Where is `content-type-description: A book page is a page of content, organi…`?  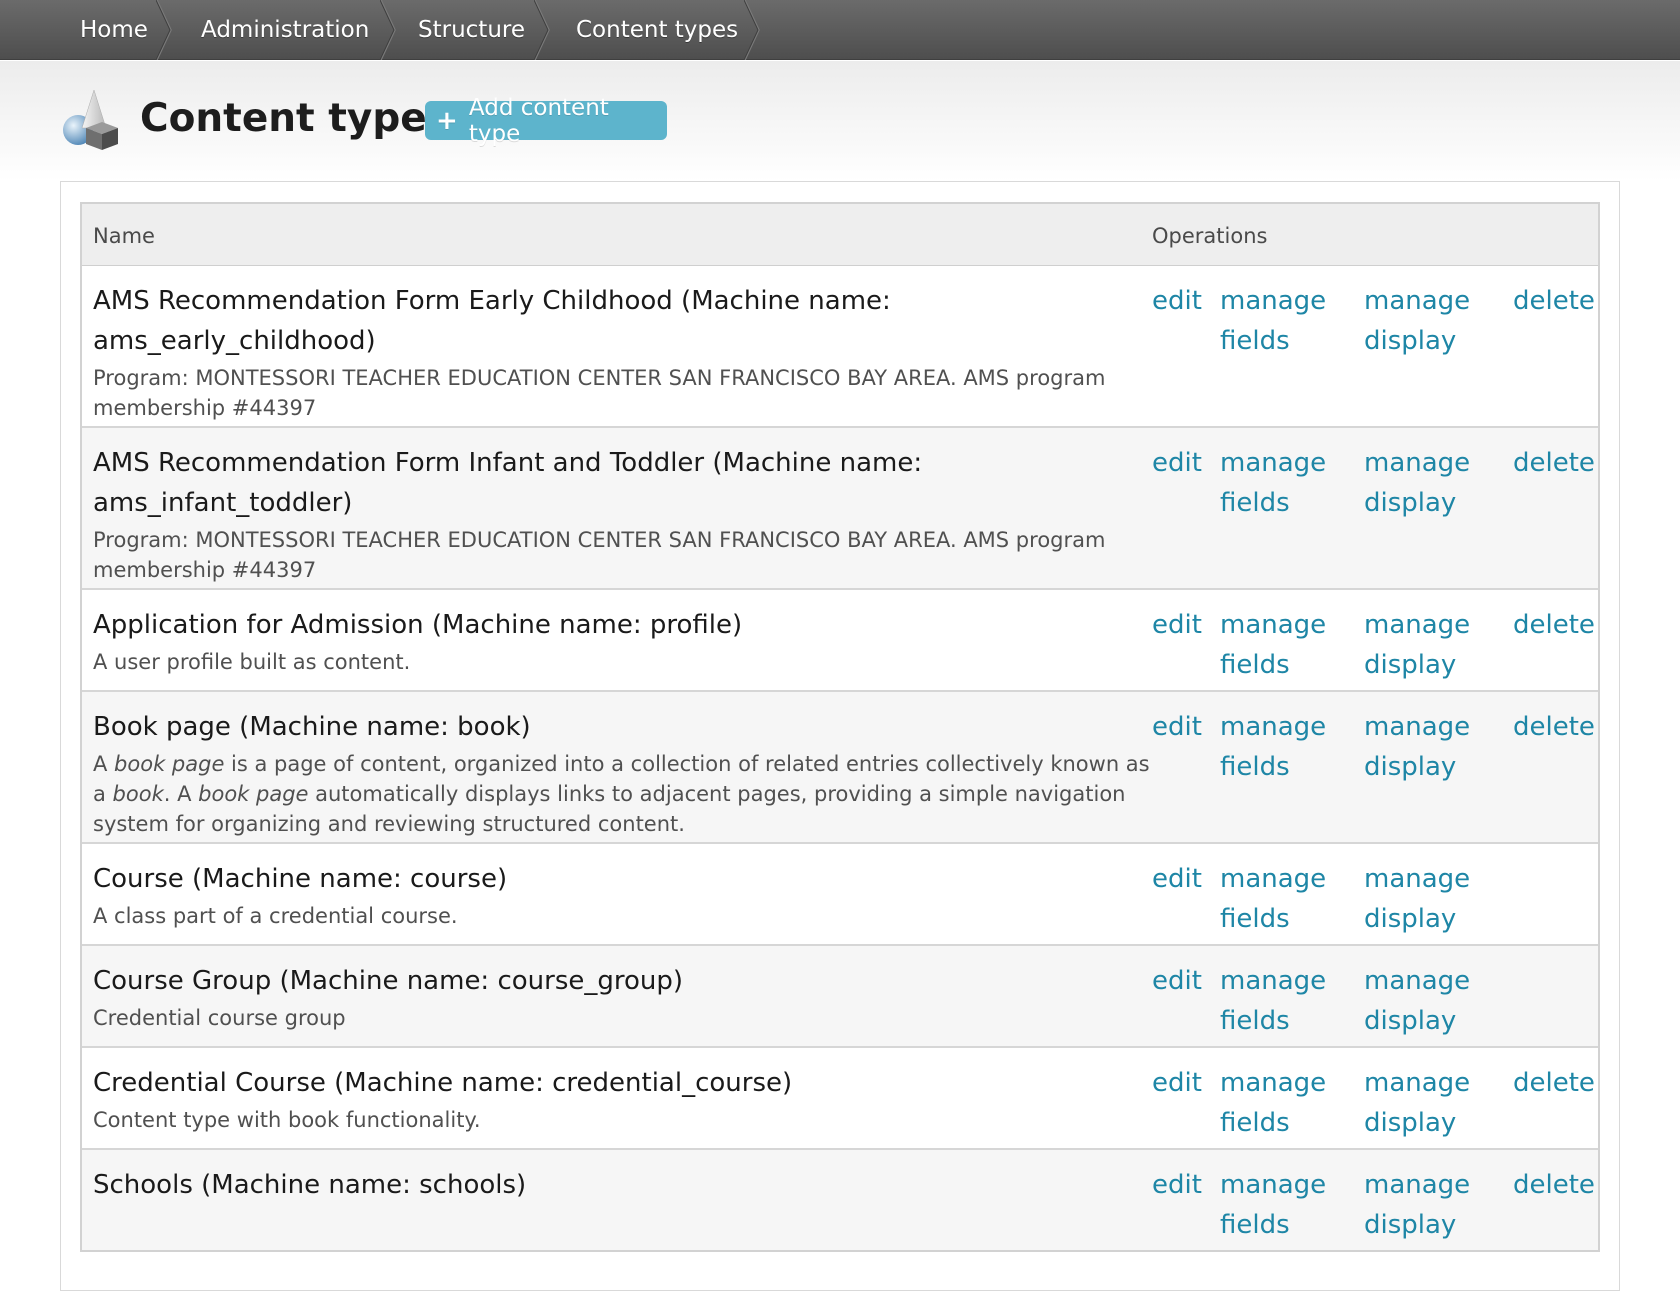 content-type-description: A book page is a page of content, organi… is located at coordinates (623, 794).